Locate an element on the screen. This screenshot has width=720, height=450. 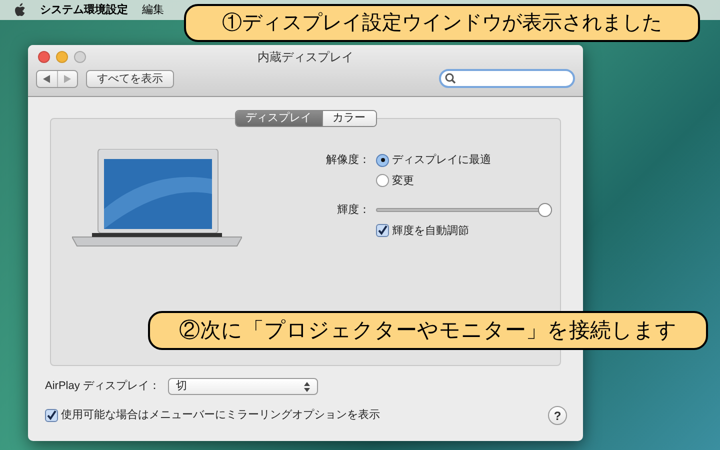
close-button is located at coordinates (44, 57).